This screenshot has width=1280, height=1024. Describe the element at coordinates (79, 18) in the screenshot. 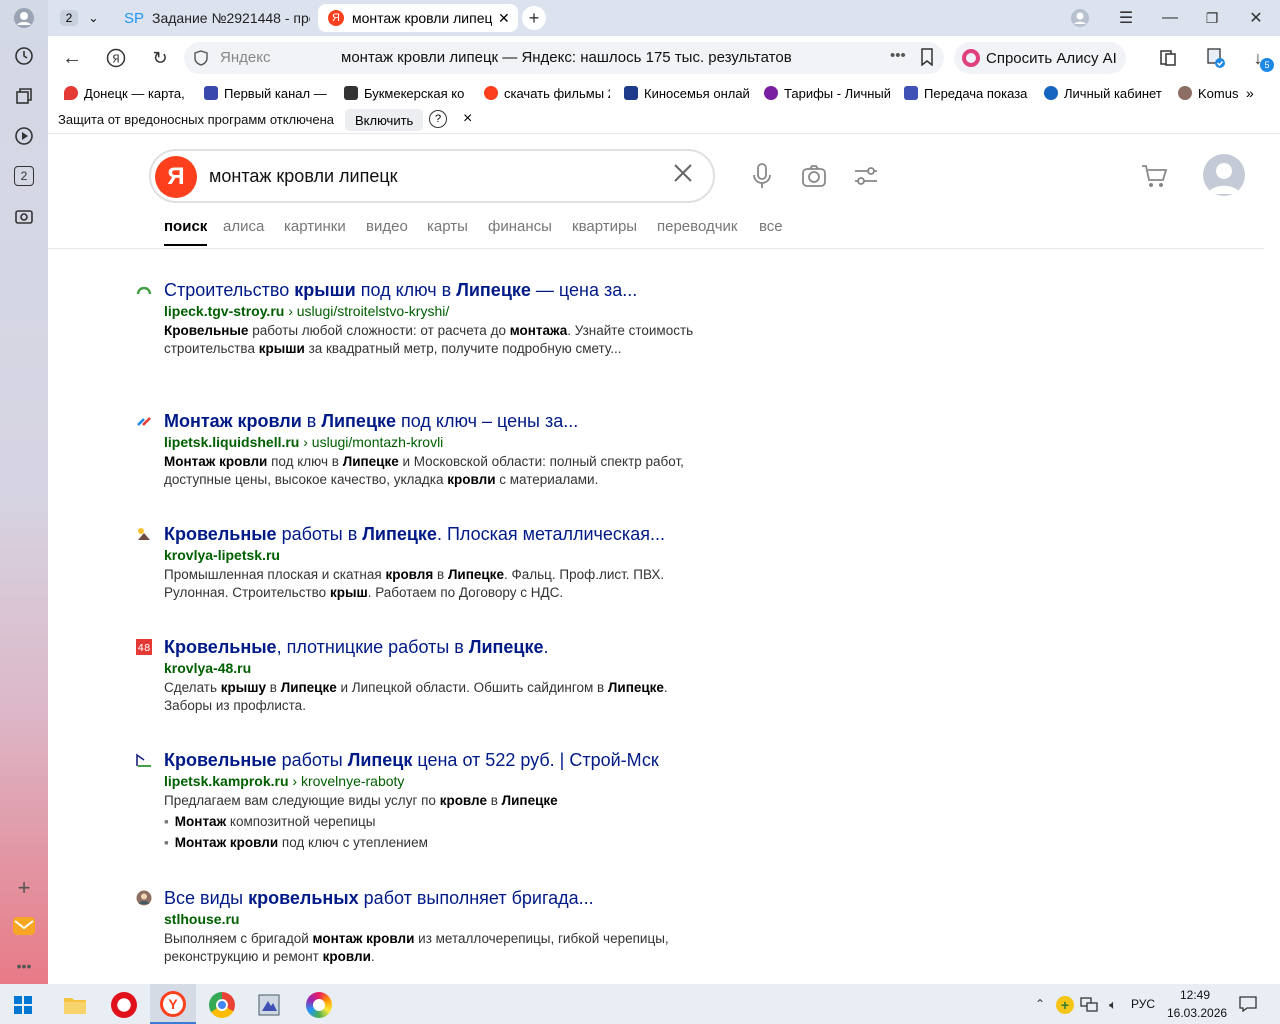

I see `tab-group-switcher: 2 ⌄` at that location.